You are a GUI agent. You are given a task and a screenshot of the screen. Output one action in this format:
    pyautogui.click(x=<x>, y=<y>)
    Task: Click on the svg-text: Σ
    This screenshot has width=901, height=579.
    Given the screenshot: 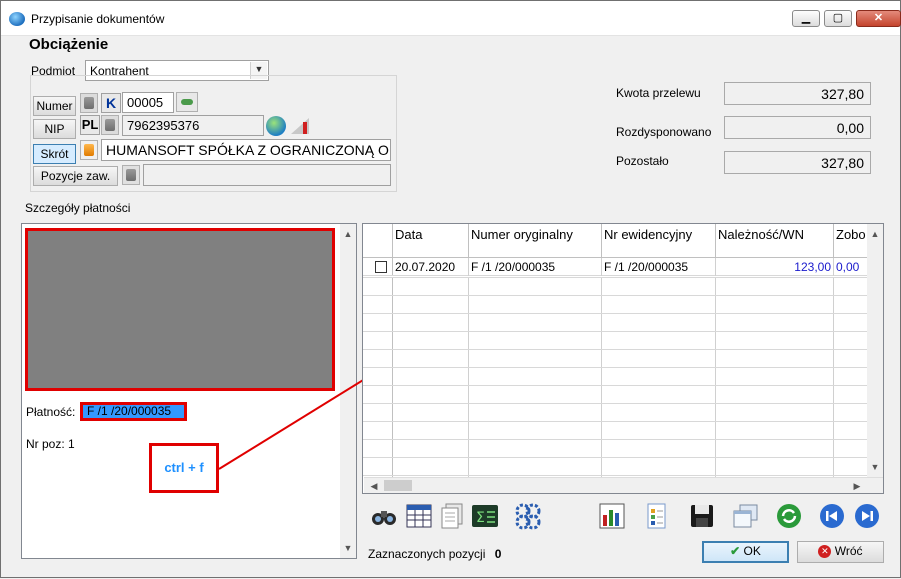 What is the action you would take?
    pyautogui.click(x=480, y=518)
    